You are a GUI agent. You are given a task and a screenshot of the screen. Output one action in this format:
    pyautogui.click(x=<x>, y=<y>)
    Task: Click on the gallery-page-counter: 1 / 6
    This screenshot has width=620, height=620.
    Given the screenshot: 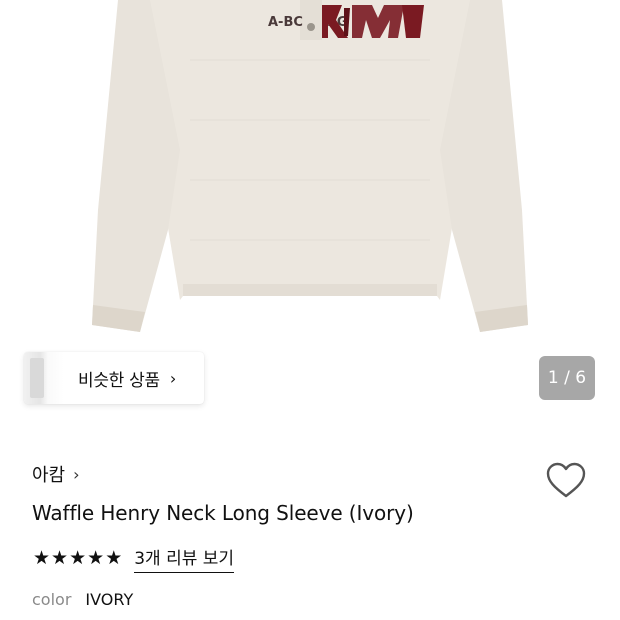 What is the action you would take?
    pyautogui.click(x=567, y=378)
    